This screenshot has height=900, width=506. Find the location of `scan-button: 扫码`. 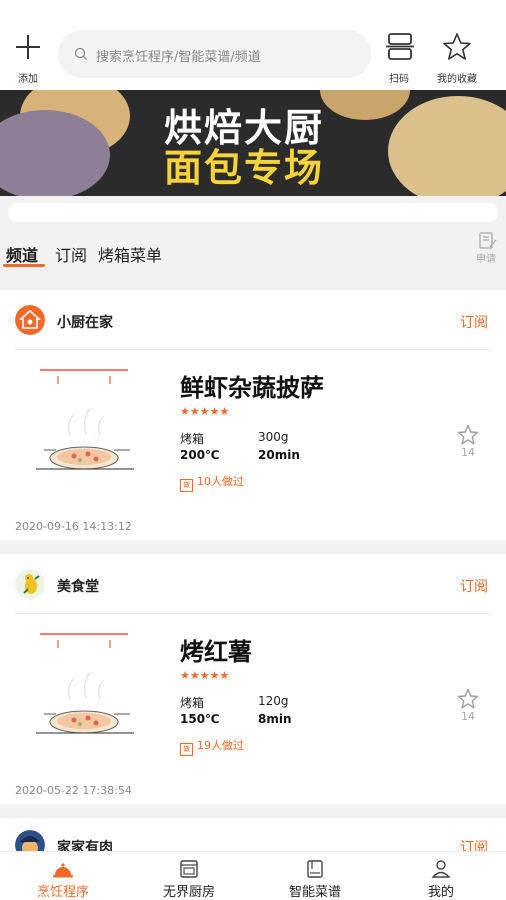

scan-button: 扫码 is located at coordinates (400, 57).